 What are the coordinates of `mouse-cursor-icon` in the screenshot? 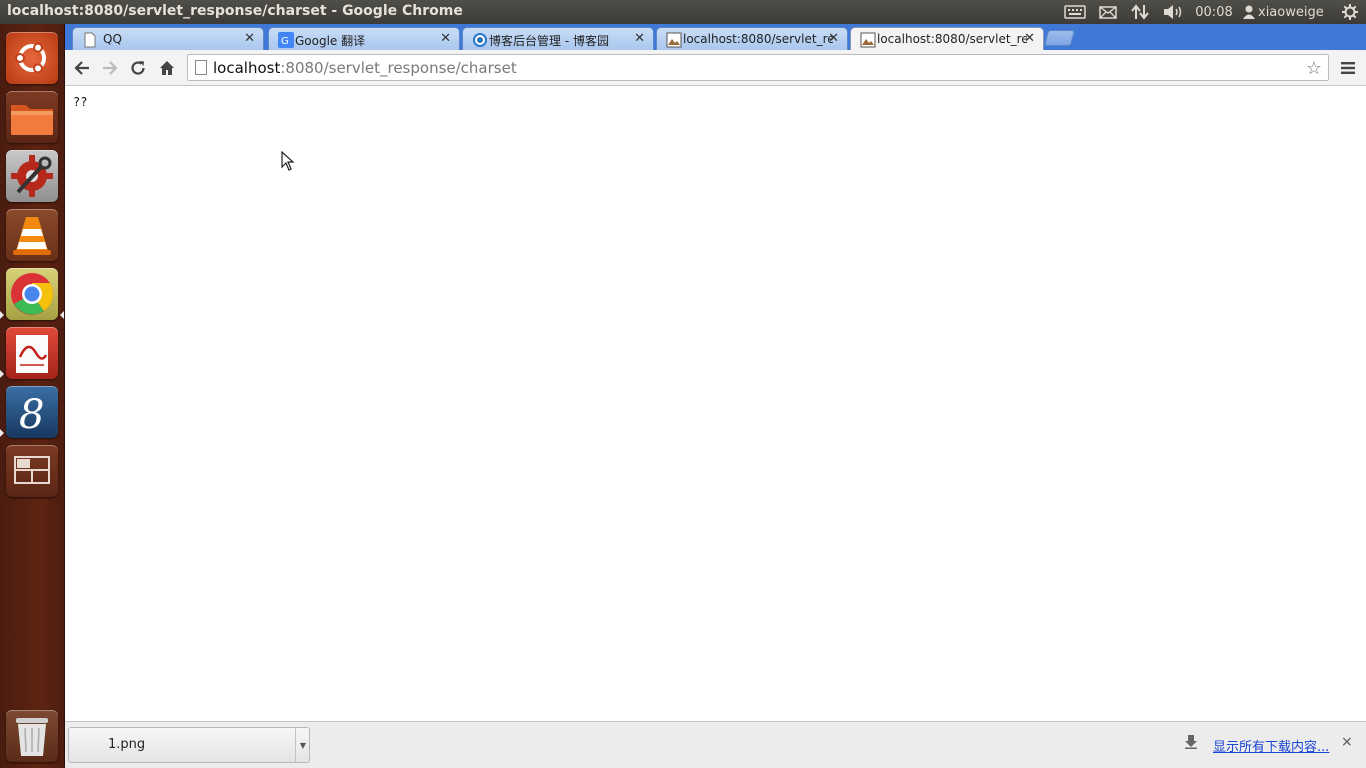 It's located at (288, 161).